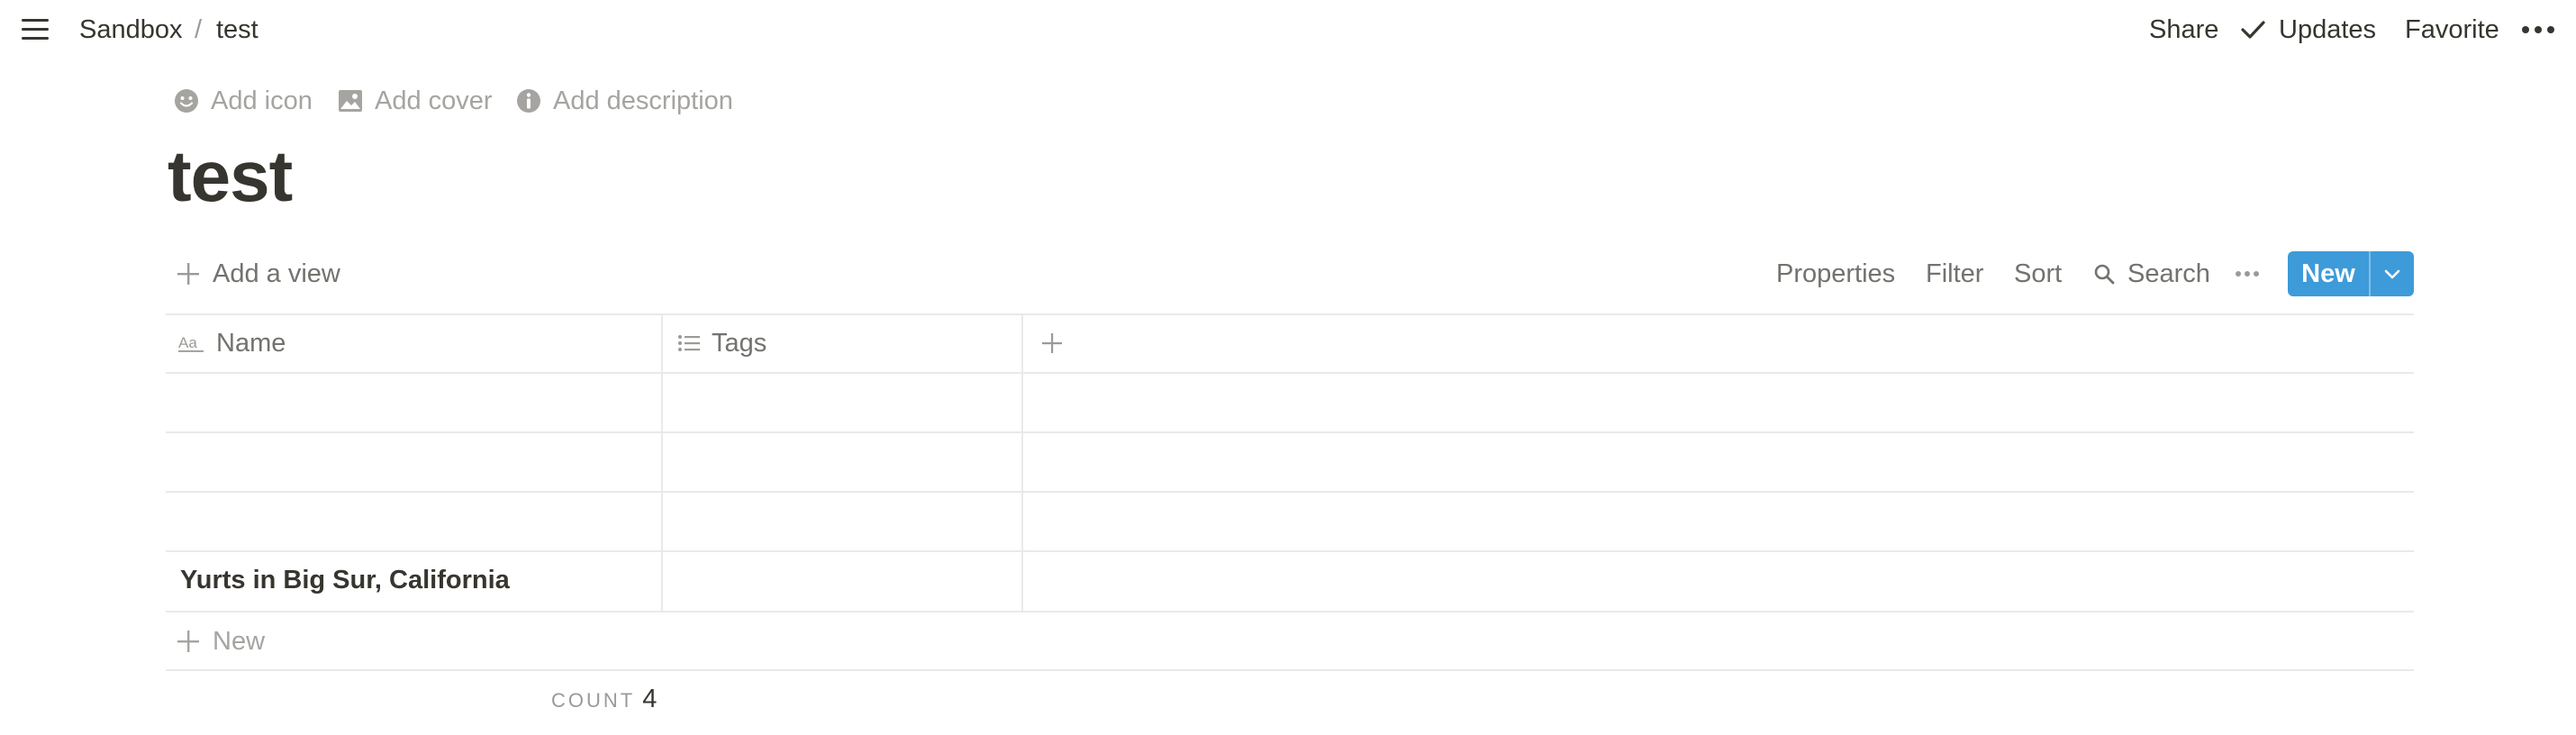 This screenshot has width=2576, height=735. I want to click on new-record-options-button, so click(2391, 273).